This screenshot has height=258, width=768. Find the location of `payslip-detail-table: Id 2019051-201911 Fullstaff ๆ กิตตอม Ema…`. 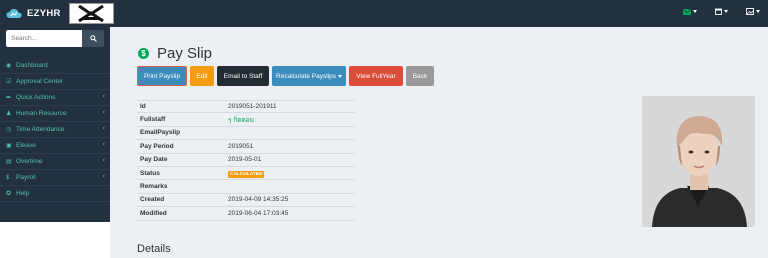

payslip-detail-table: Id 2019051-201911 Fullstaff ๆ กิตตอม Ema… is located at coordinates (246, 160).